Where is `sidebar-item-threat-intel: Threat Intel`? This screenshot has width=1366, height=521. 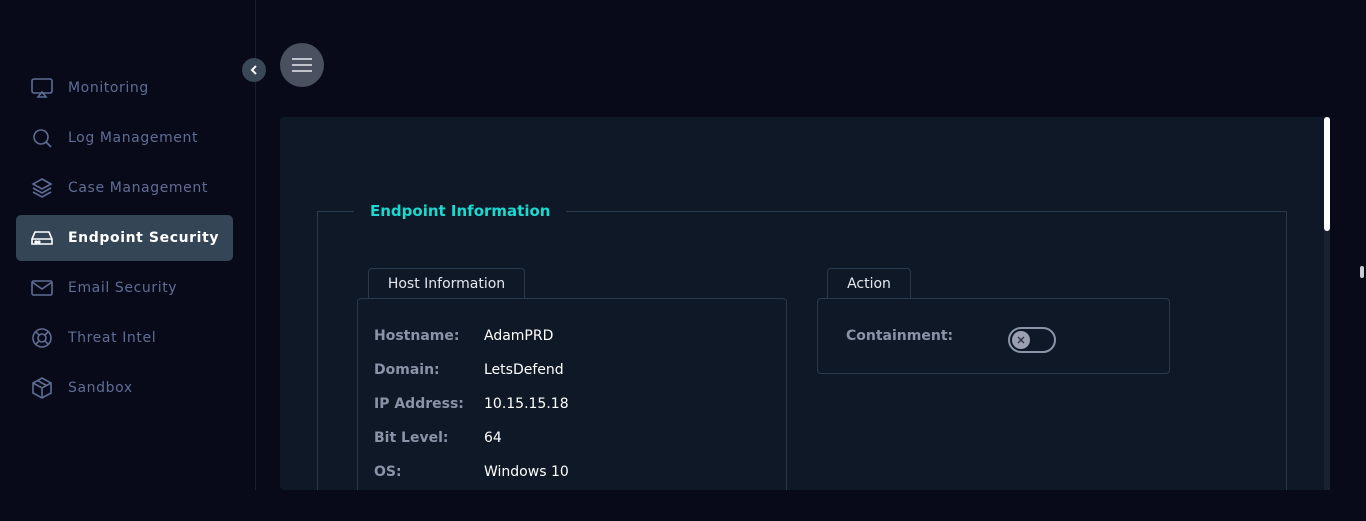 sidebar-item-threat-intel: Threat Intel is located at coordinates (124, 338).